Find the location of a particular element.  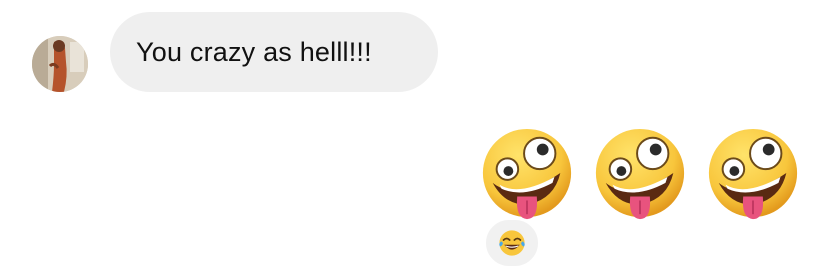

incoming-message-bubble: You crazy as helll!!! is located at coordinates (274, 52).